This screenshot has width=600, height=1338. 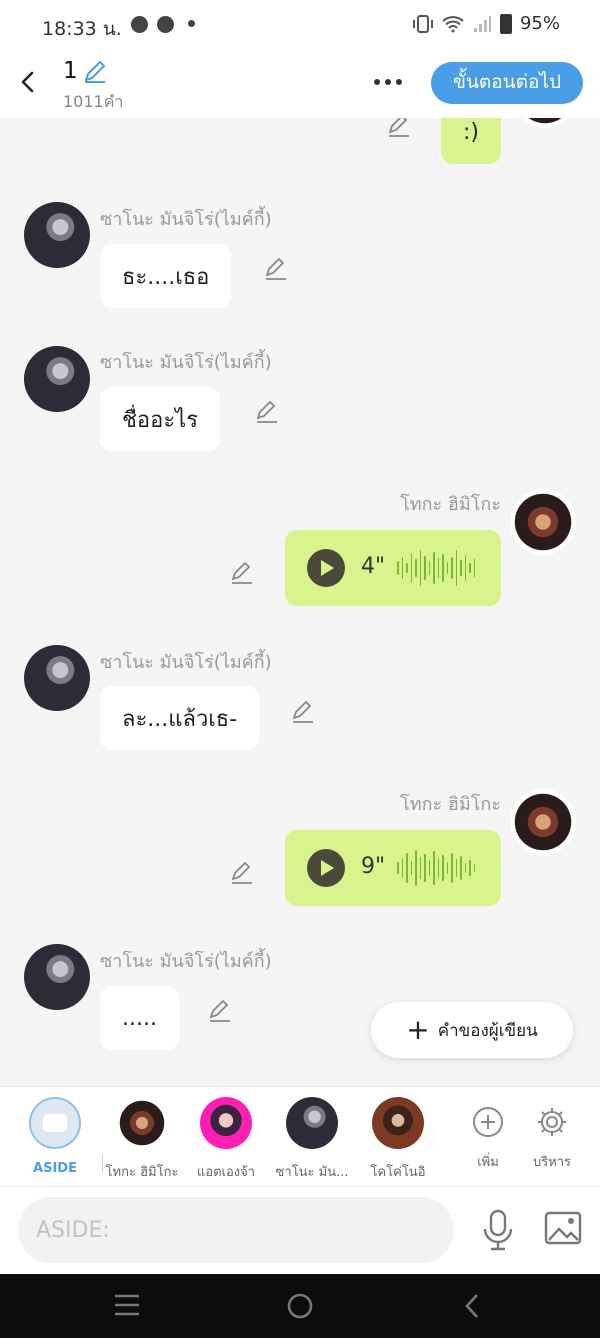 I want to click on signal-icon, so click(x=482, y=23).